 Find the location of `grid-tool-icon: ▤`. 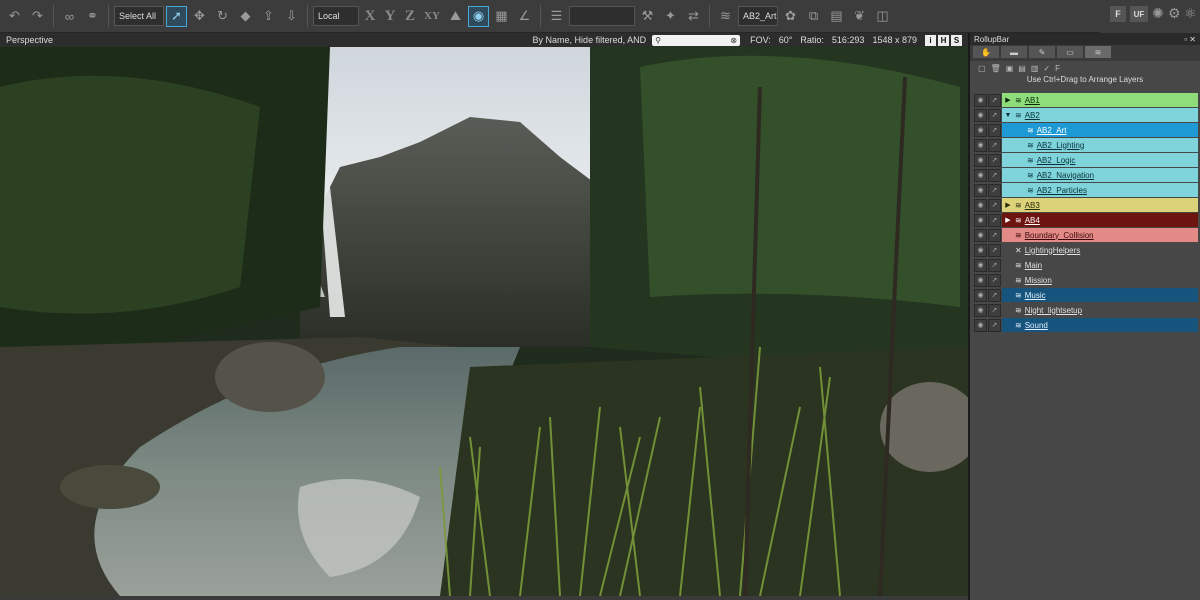

grid-tool-icon: ▤ is located at coordinates (836, 16).